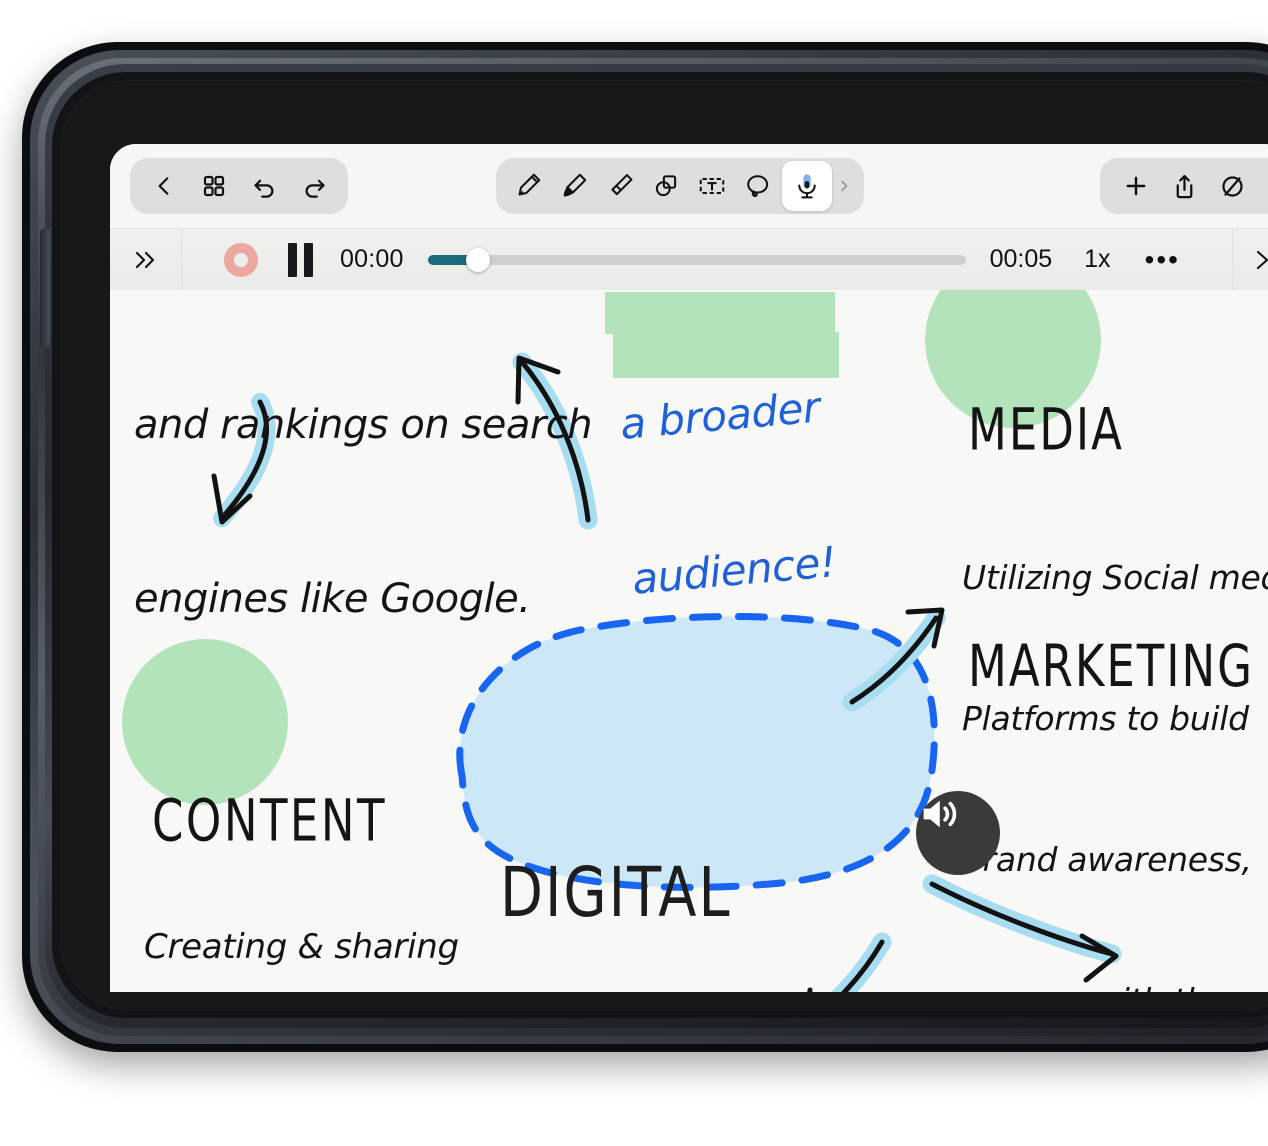  Describe the element at coordinates (696, 259) in the screenshot. I see `audio-progress-slider` at that location.